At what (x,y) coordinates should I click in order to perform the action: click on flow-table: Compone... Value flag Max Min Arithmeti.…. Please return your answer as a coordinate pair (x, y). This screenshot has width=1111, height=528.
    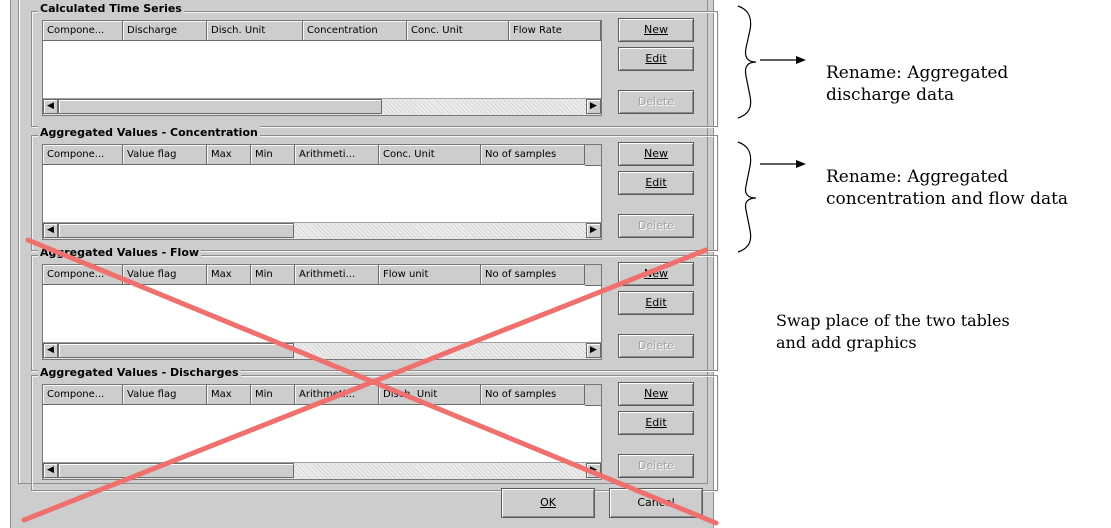
    Looking at the image, I should click on (322, 312).